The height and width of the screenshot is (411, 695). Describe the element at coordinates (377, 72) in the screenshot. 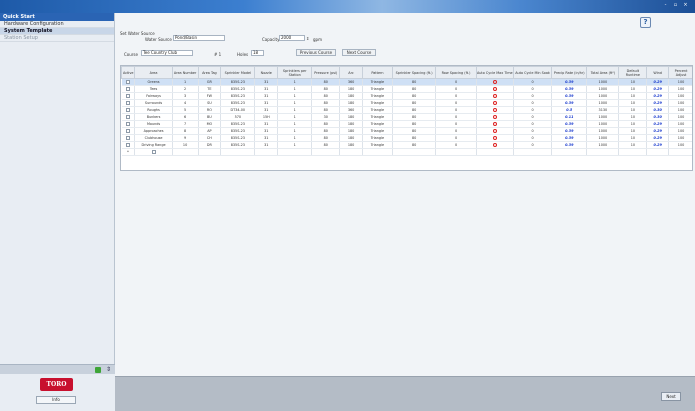

I see `column-header-9: Pattern` at that location.